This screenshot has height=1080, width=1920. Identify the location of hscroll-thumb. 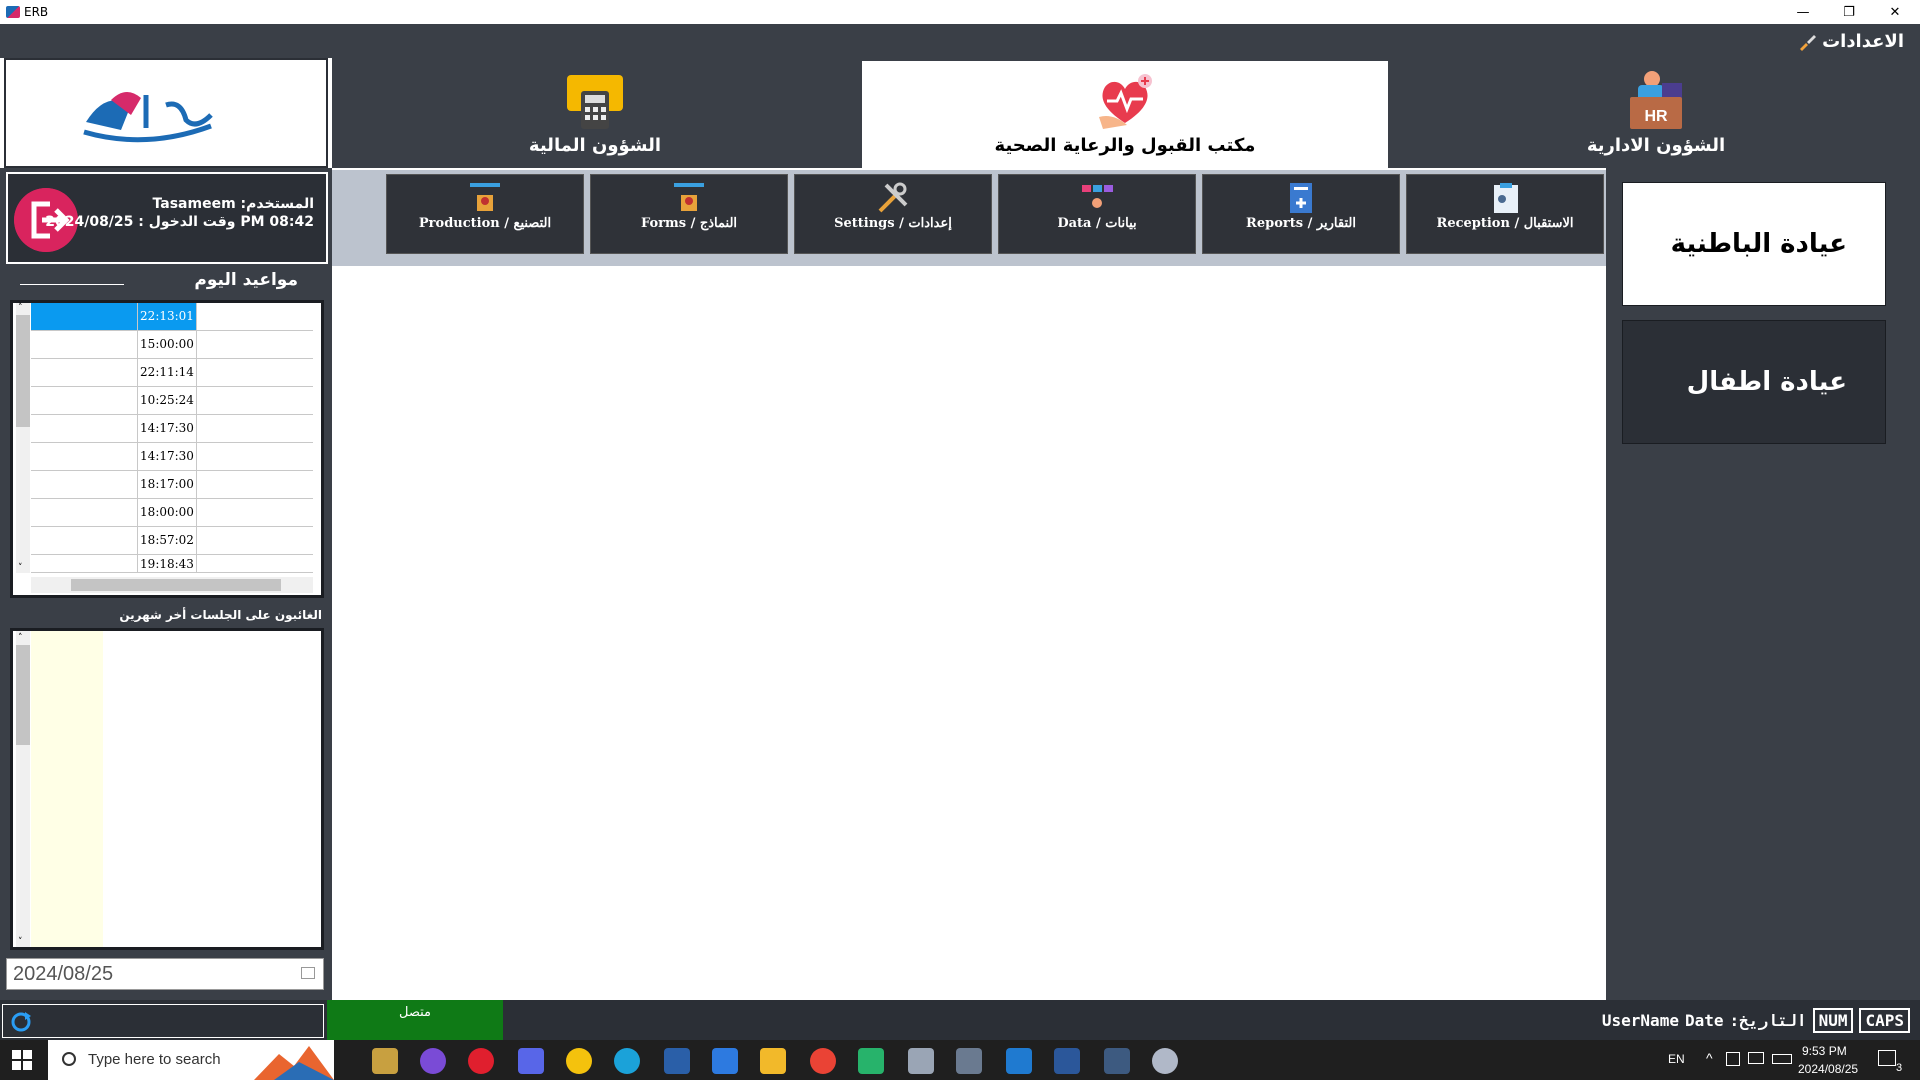
(176, 585).